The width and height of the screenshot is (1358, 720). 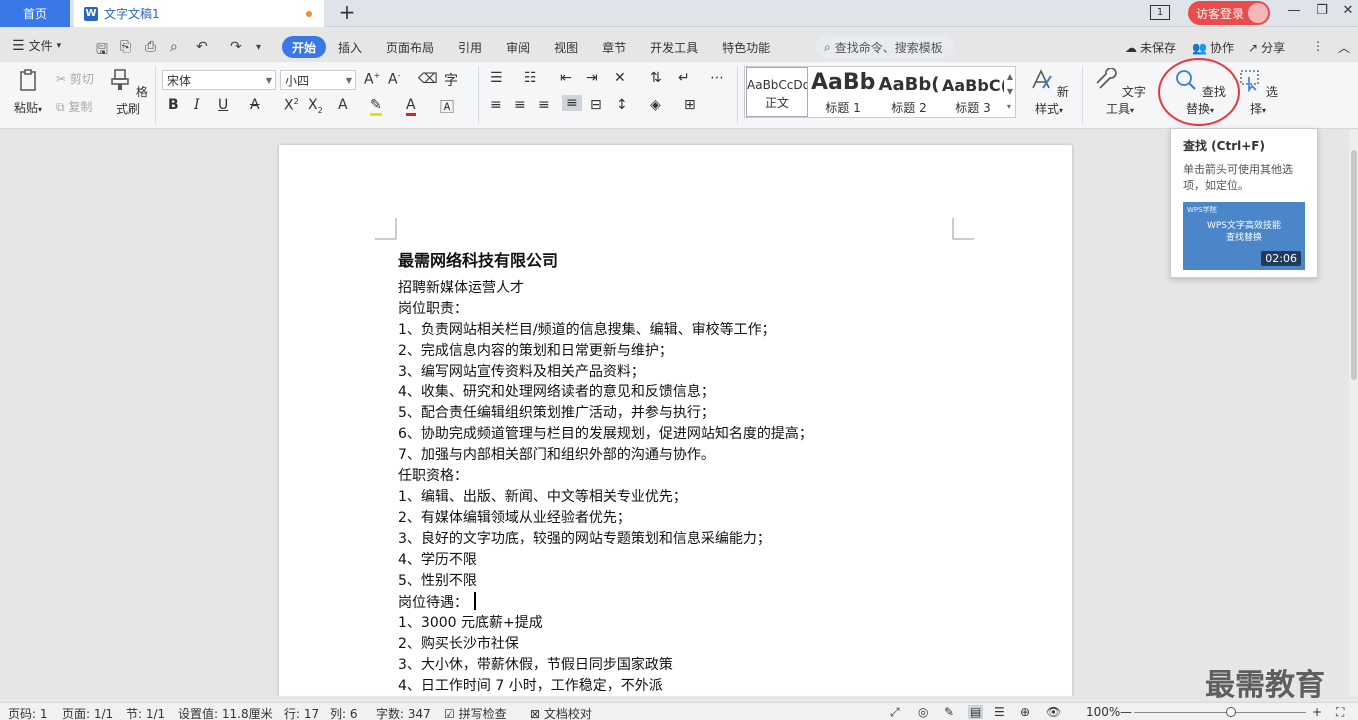 What do you see at coordinates (150, 47) in the screenshot?
I see `print-icon: ⎙` at bounding box center [150, 47].